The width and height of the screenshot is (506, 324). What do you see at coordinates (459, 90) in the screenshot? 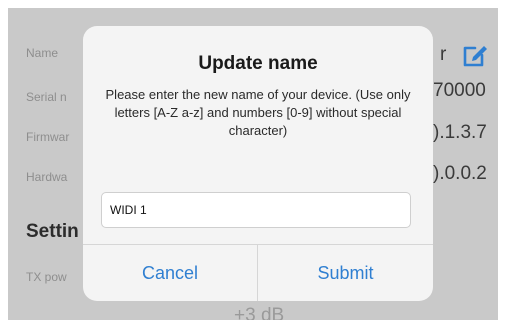
I see `serial-number-value: 70000` at bounding box center [459, 90].